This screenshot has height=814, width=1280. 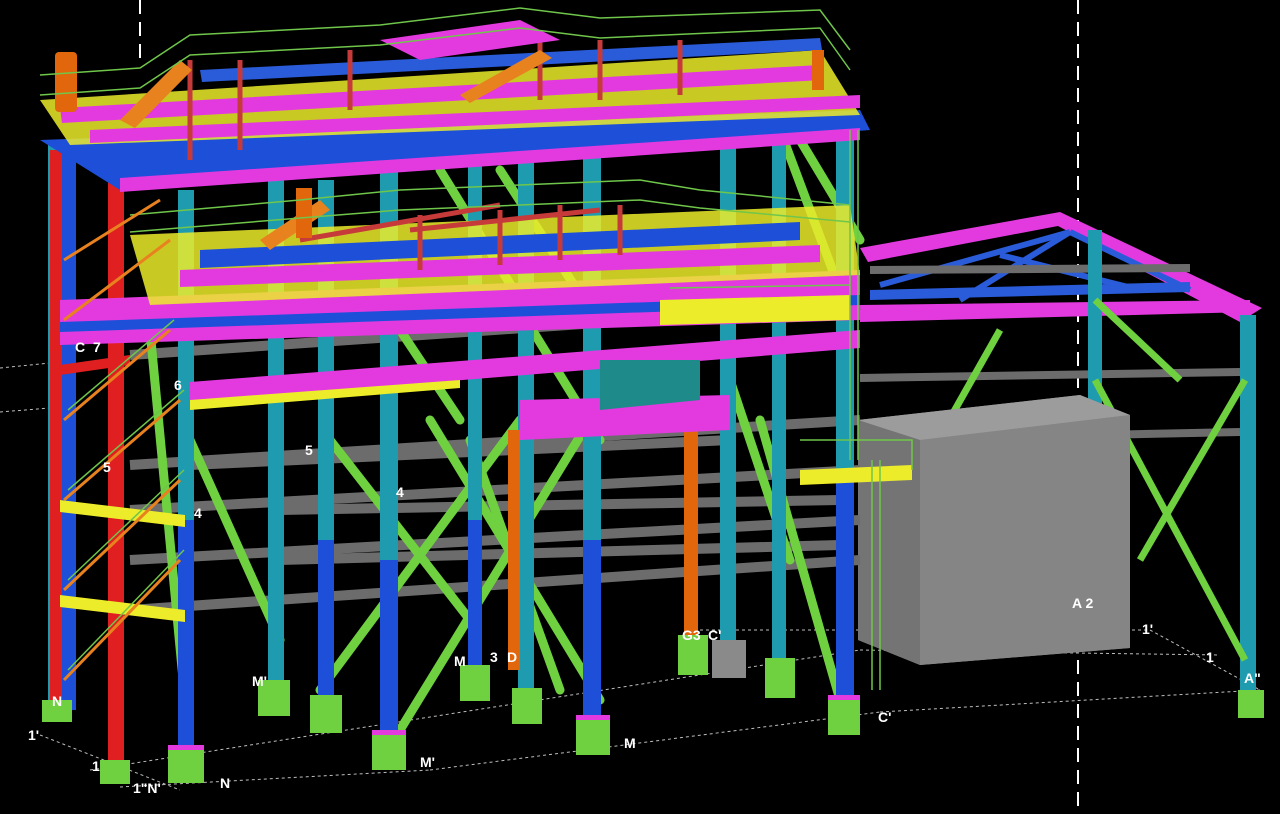 I want to click on stack-vessel, so click(x=66, y=82).